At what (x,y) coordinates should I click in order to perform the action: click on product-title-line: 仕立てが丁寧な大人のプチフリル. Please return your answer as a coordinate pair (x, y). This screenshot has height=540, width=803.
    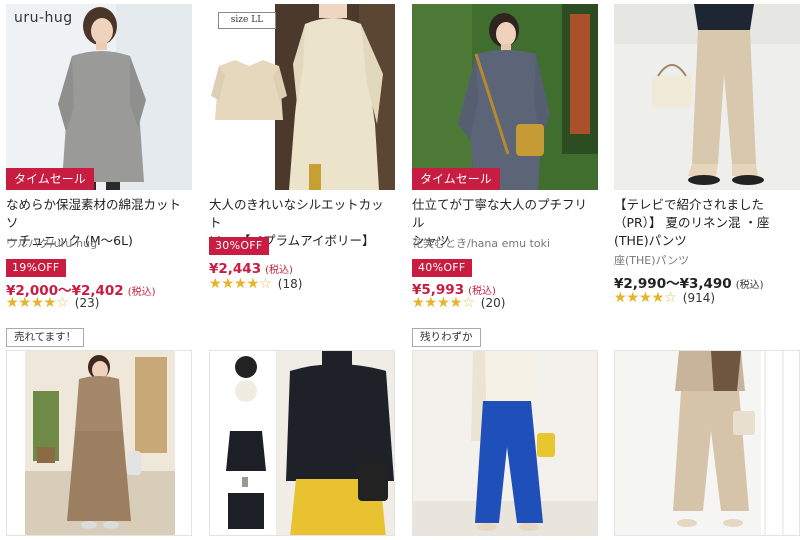
    Looking at the image, I should click on (505, 214).